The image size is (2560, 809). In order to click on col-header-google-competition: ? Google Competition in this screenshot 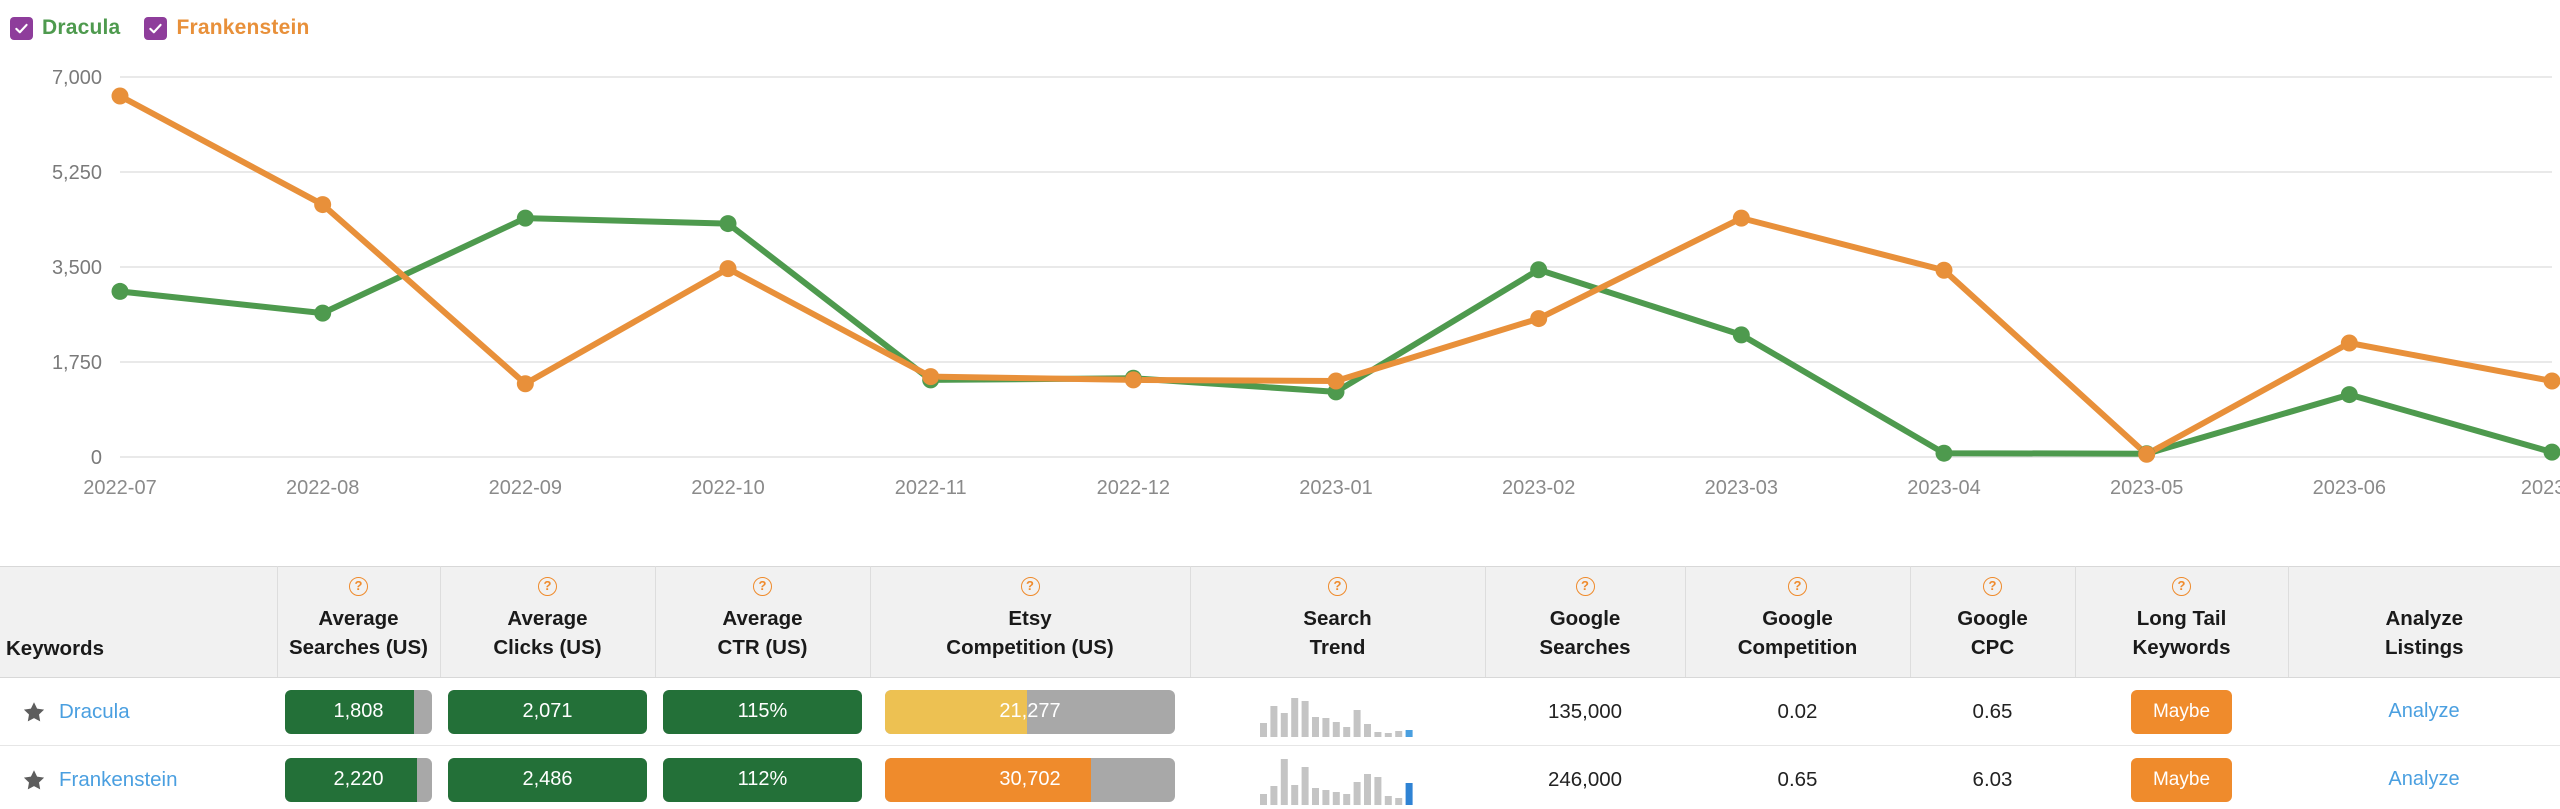, I will do `click(1798, 622)`.